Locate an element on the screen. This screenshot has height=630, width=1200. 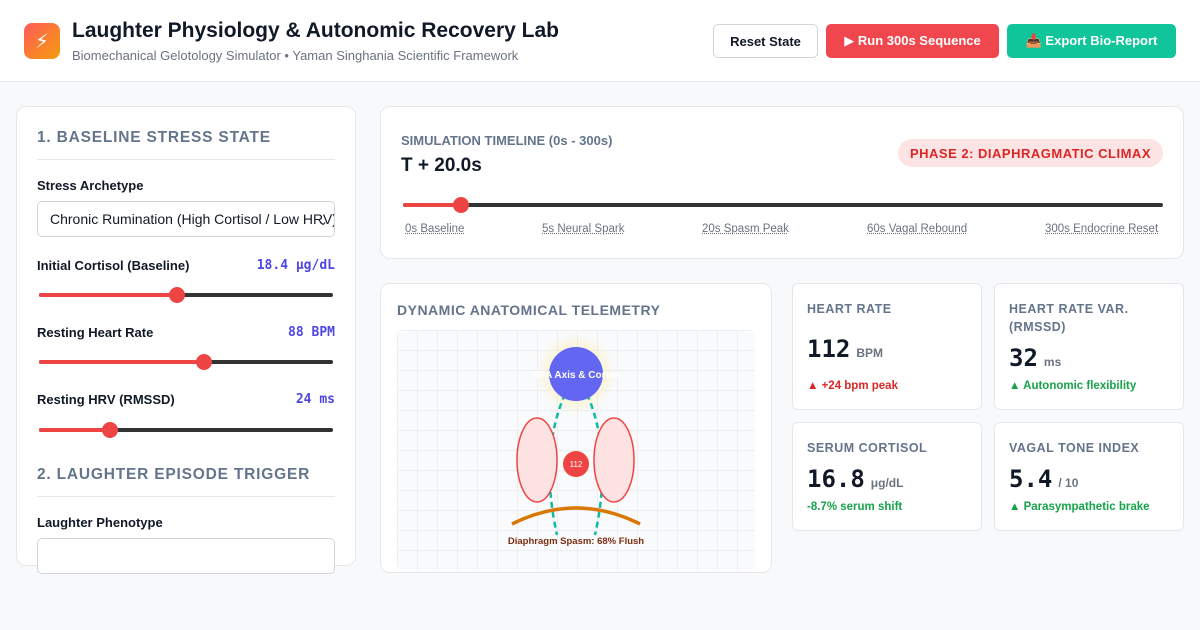
metric-title: VAGAL TONE INDEX is located at coordinates (1074, 448).